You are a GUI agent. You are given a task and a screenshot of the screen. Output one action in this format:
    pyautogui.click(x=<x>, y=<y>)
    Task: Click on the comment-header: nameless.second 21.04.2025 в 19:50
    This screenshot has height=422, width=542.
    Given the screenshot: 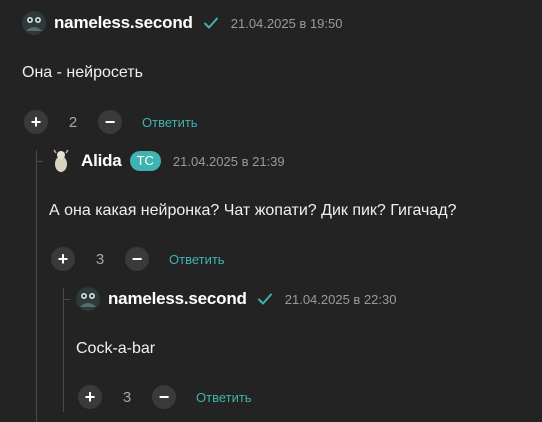 What is the action you would take?
    pyautogui.click(x=182, y=23)
    